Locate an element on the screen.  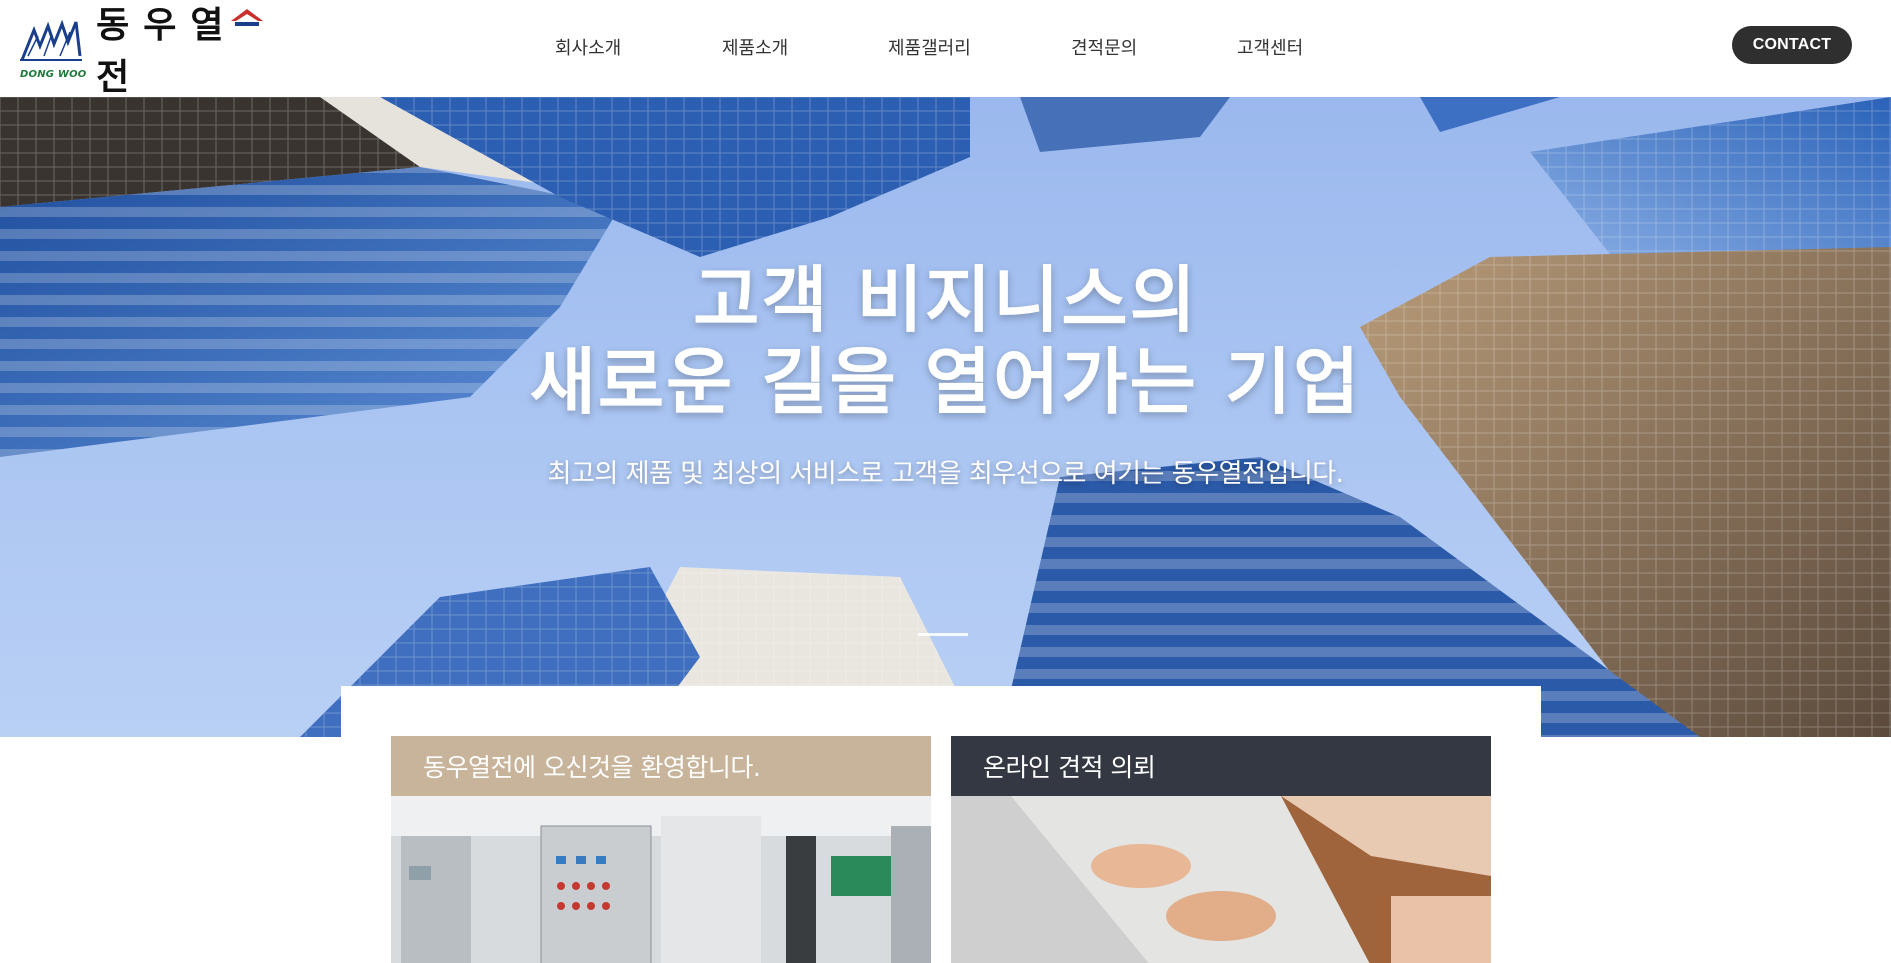
online-quote-card-title: 온라인 견적 의뢰 is located at coordinates (1221, 766).